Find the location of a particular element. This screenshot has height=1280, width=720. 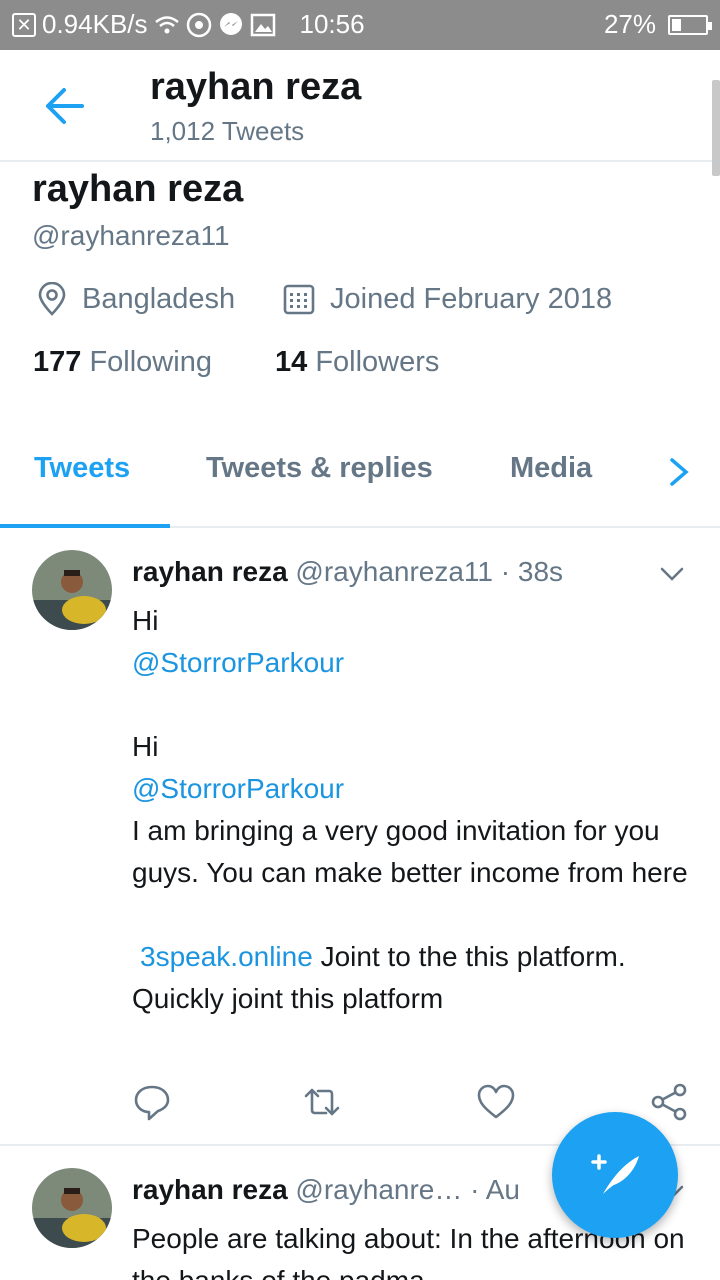

back-arrow-icon is located at coordinates (65, 106).